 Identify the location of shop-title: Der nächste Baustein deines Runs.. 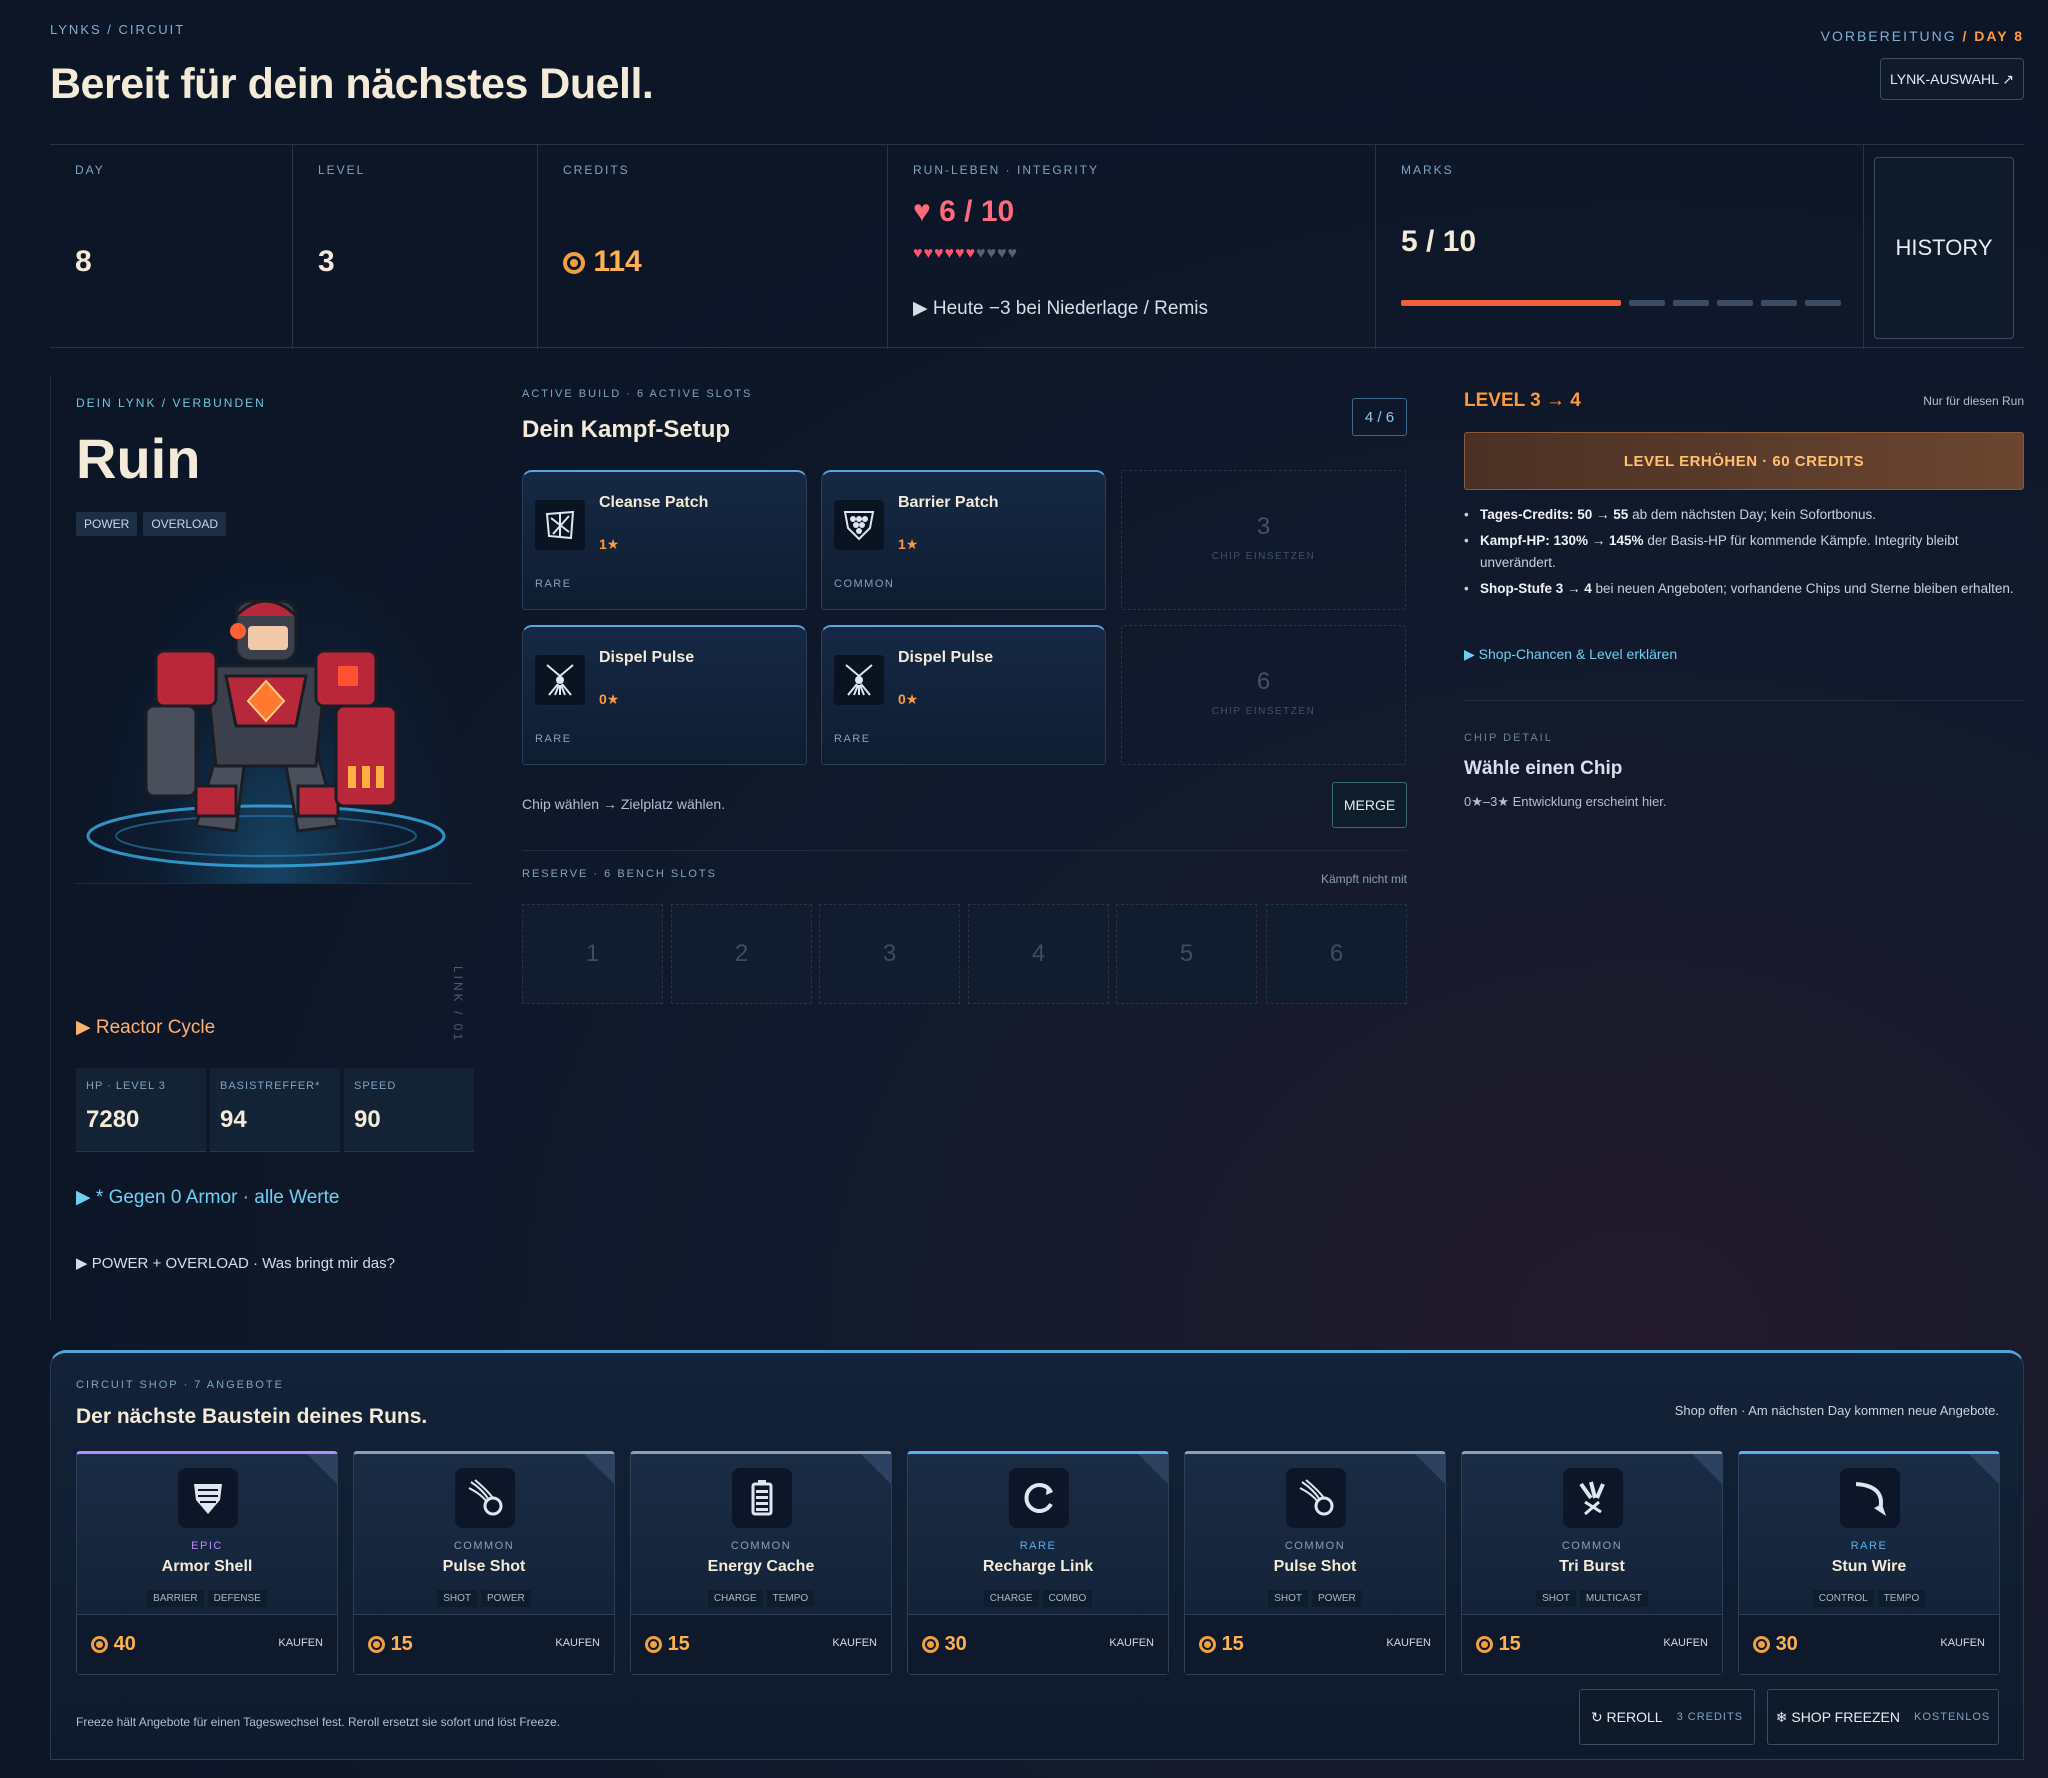
(252, 1416).